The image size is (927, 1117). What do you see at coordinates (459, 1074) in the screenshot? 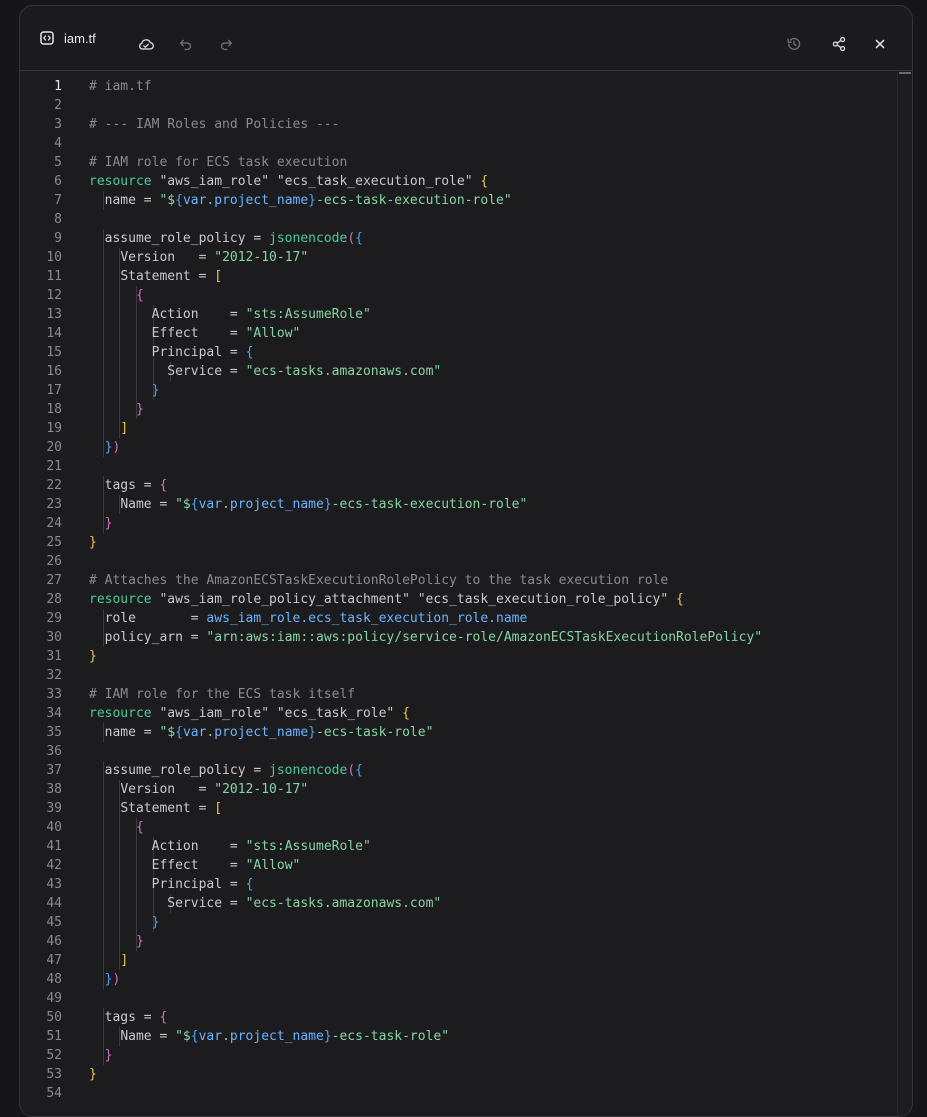
I see `code-line: 53}` at bounding box center [459, 1074].